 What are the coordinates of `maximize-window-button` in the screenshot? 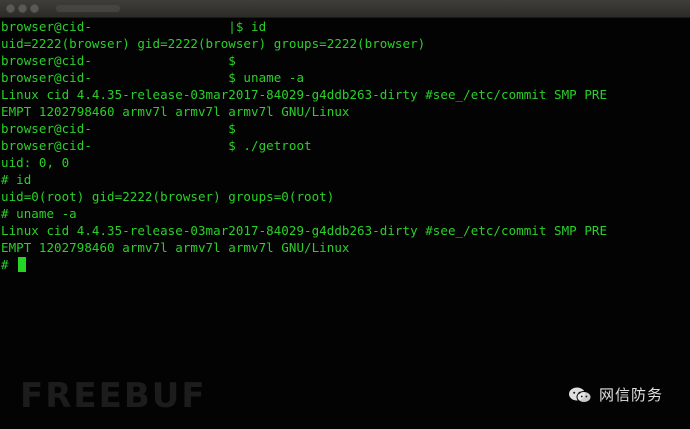 It's located at (34, 8).